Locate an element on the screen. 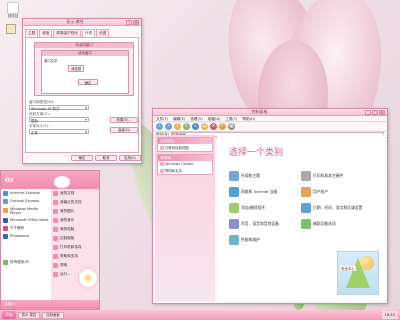 This screenshot has width=400, height=320. category-label: 外观和主题 is located at coordinates (250, 175).